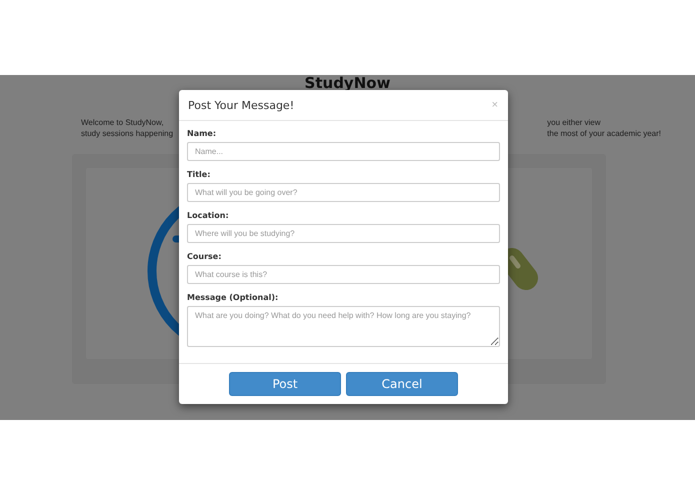  What do you see at coordinates (604, 133) in the screenshot?
I see `intro-text: the most of your academic year!` at bounding box center [604, 133].